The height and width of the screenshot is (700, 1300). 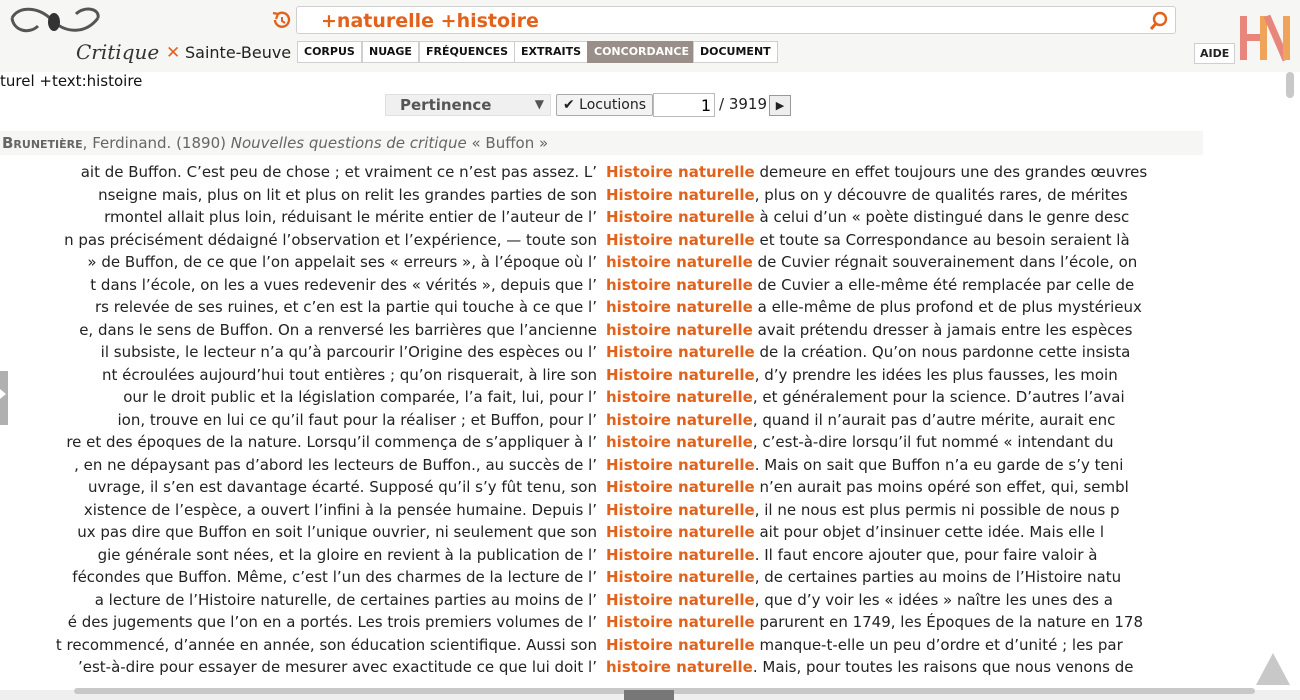 I want to click on bottom-panel-toggle, so click(x=649, y=695).